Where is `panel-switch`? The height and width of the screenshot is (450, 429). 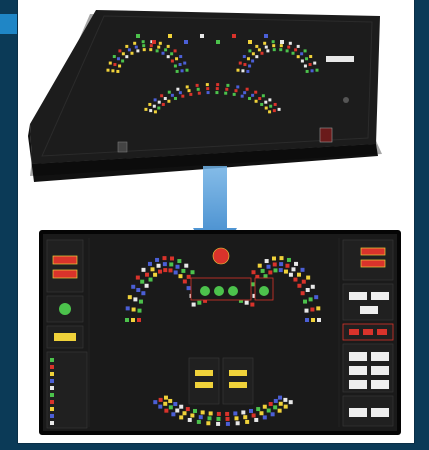 panel-switch is located at coordinates (326, 135).